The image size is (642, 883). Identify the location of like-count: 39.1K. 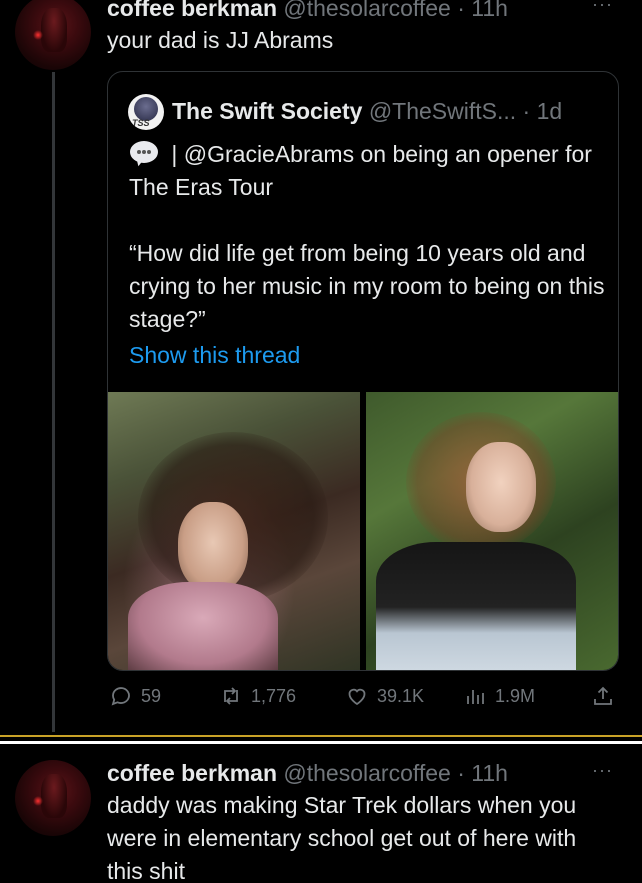
(401, 695).